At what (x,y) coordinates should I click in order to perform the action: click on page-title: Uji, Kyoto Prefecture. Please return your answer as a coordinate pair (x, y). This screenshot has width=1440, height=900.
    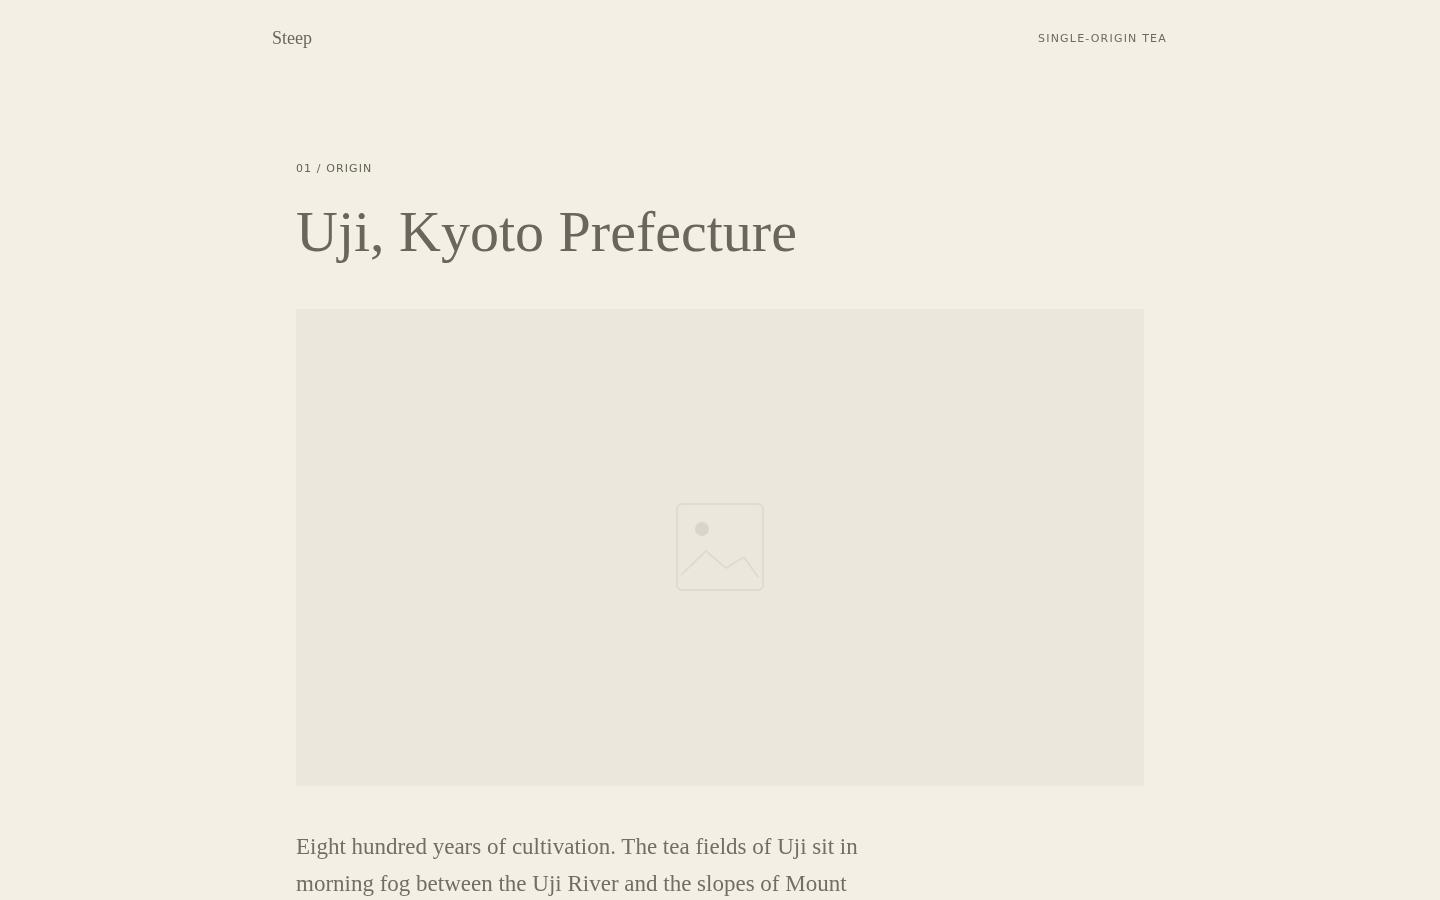
    Looking at the image, I should click on (547, 232).